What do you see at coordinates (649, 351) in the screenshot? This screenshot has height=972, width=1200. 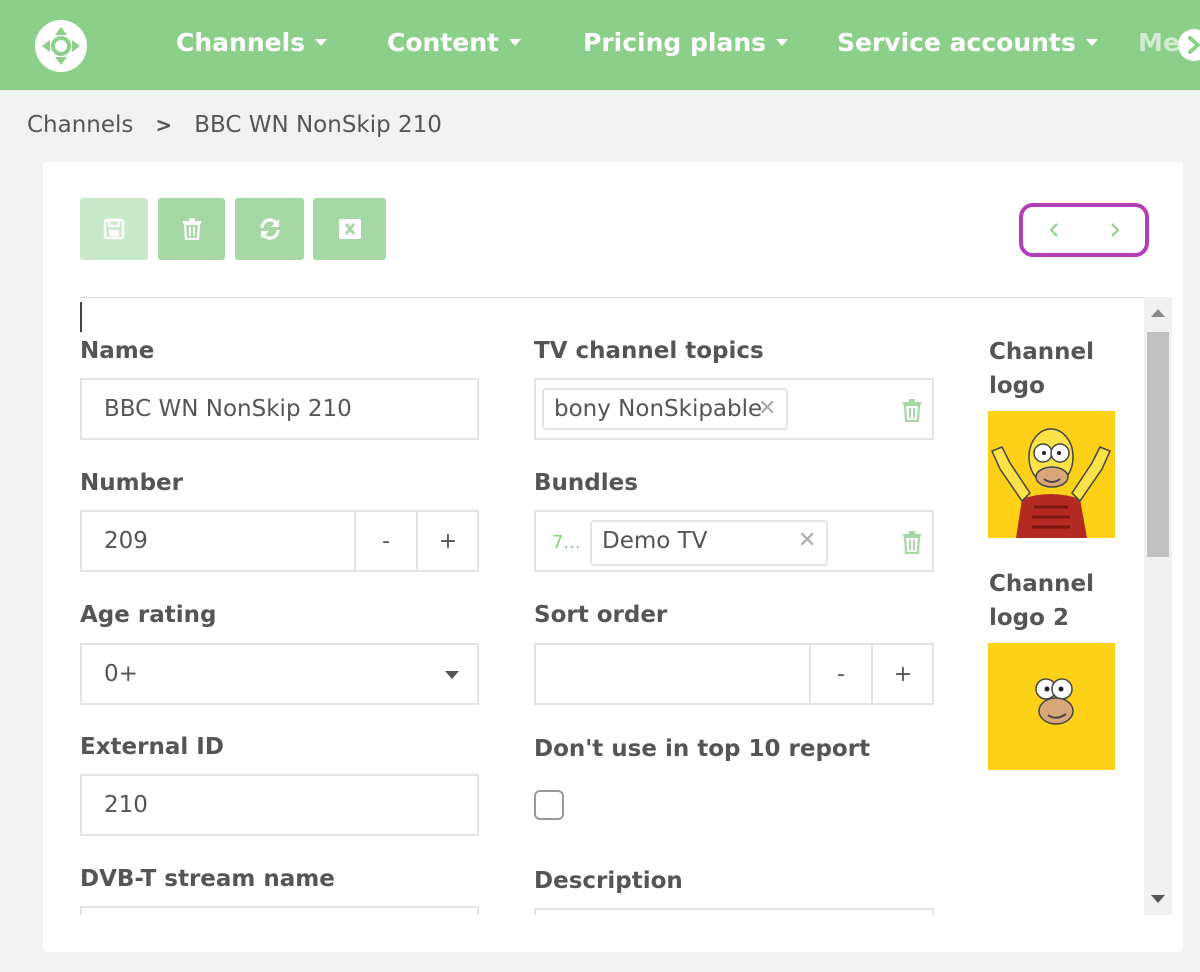 I see `tv-channel-topics-label: TV channel topics` at bounding box center [649, 351].